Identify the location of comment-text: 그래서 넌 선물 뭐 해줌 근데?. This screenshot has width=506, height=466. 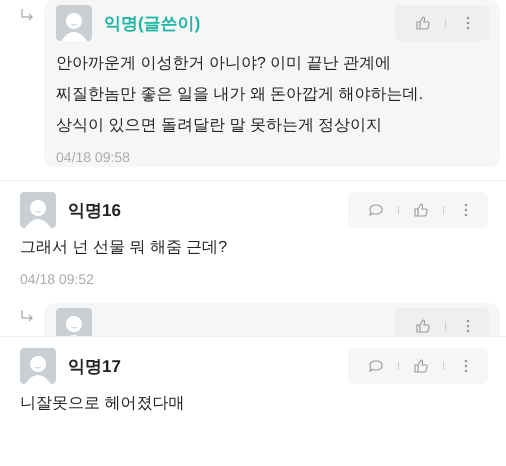
(124, 248).